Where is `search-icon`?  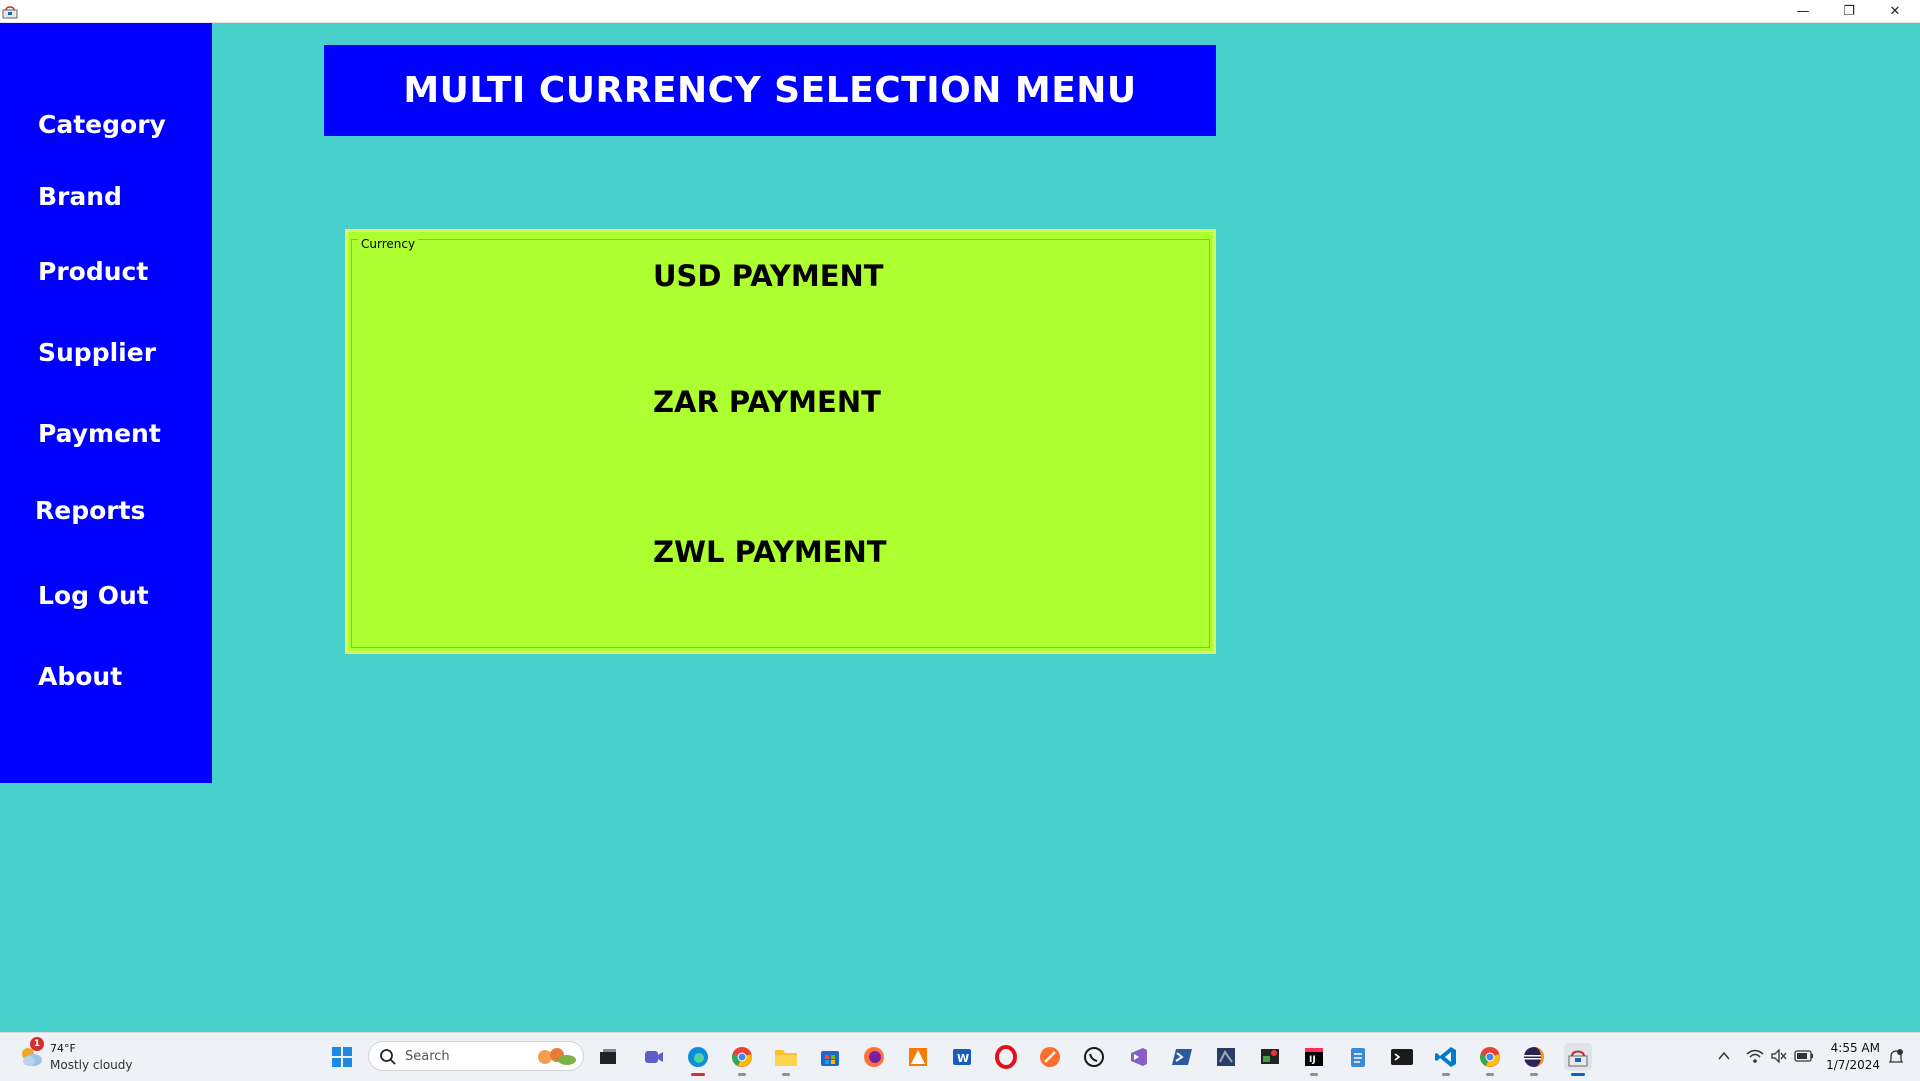
search-icon is located at coordinates (388, 1057).